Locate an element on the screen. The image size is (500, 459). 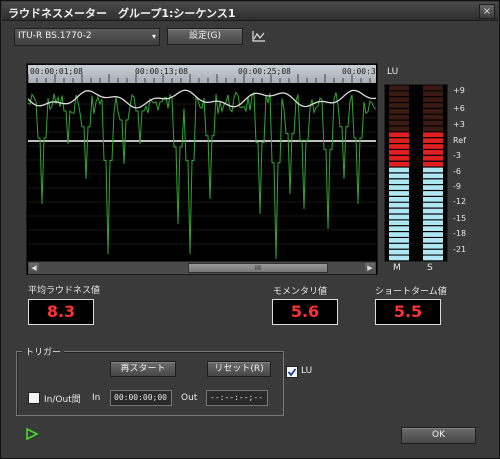
meter-channel-m: M is located at coordinates (397, 268).